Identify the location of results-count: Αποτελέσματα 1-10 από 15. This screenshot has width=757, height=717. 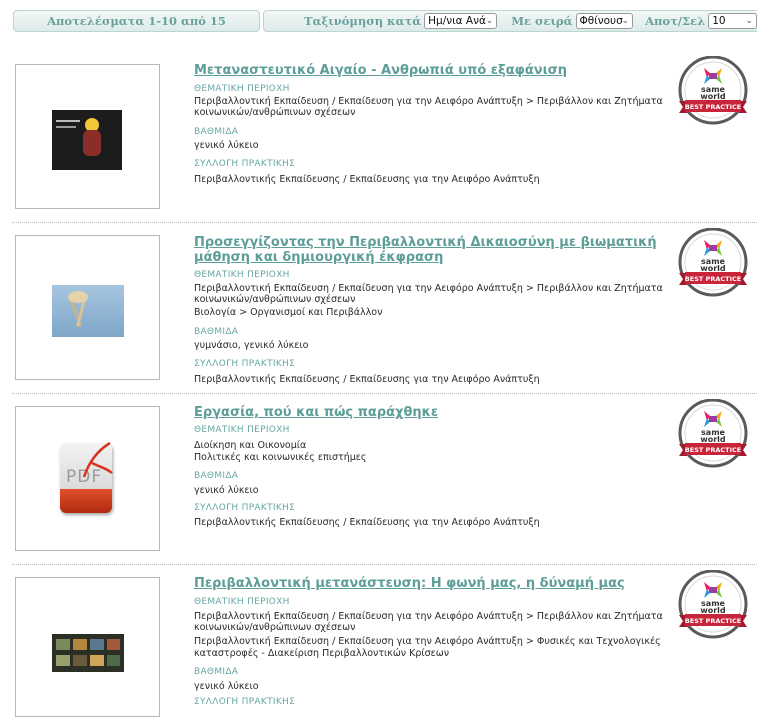
(136, 21).